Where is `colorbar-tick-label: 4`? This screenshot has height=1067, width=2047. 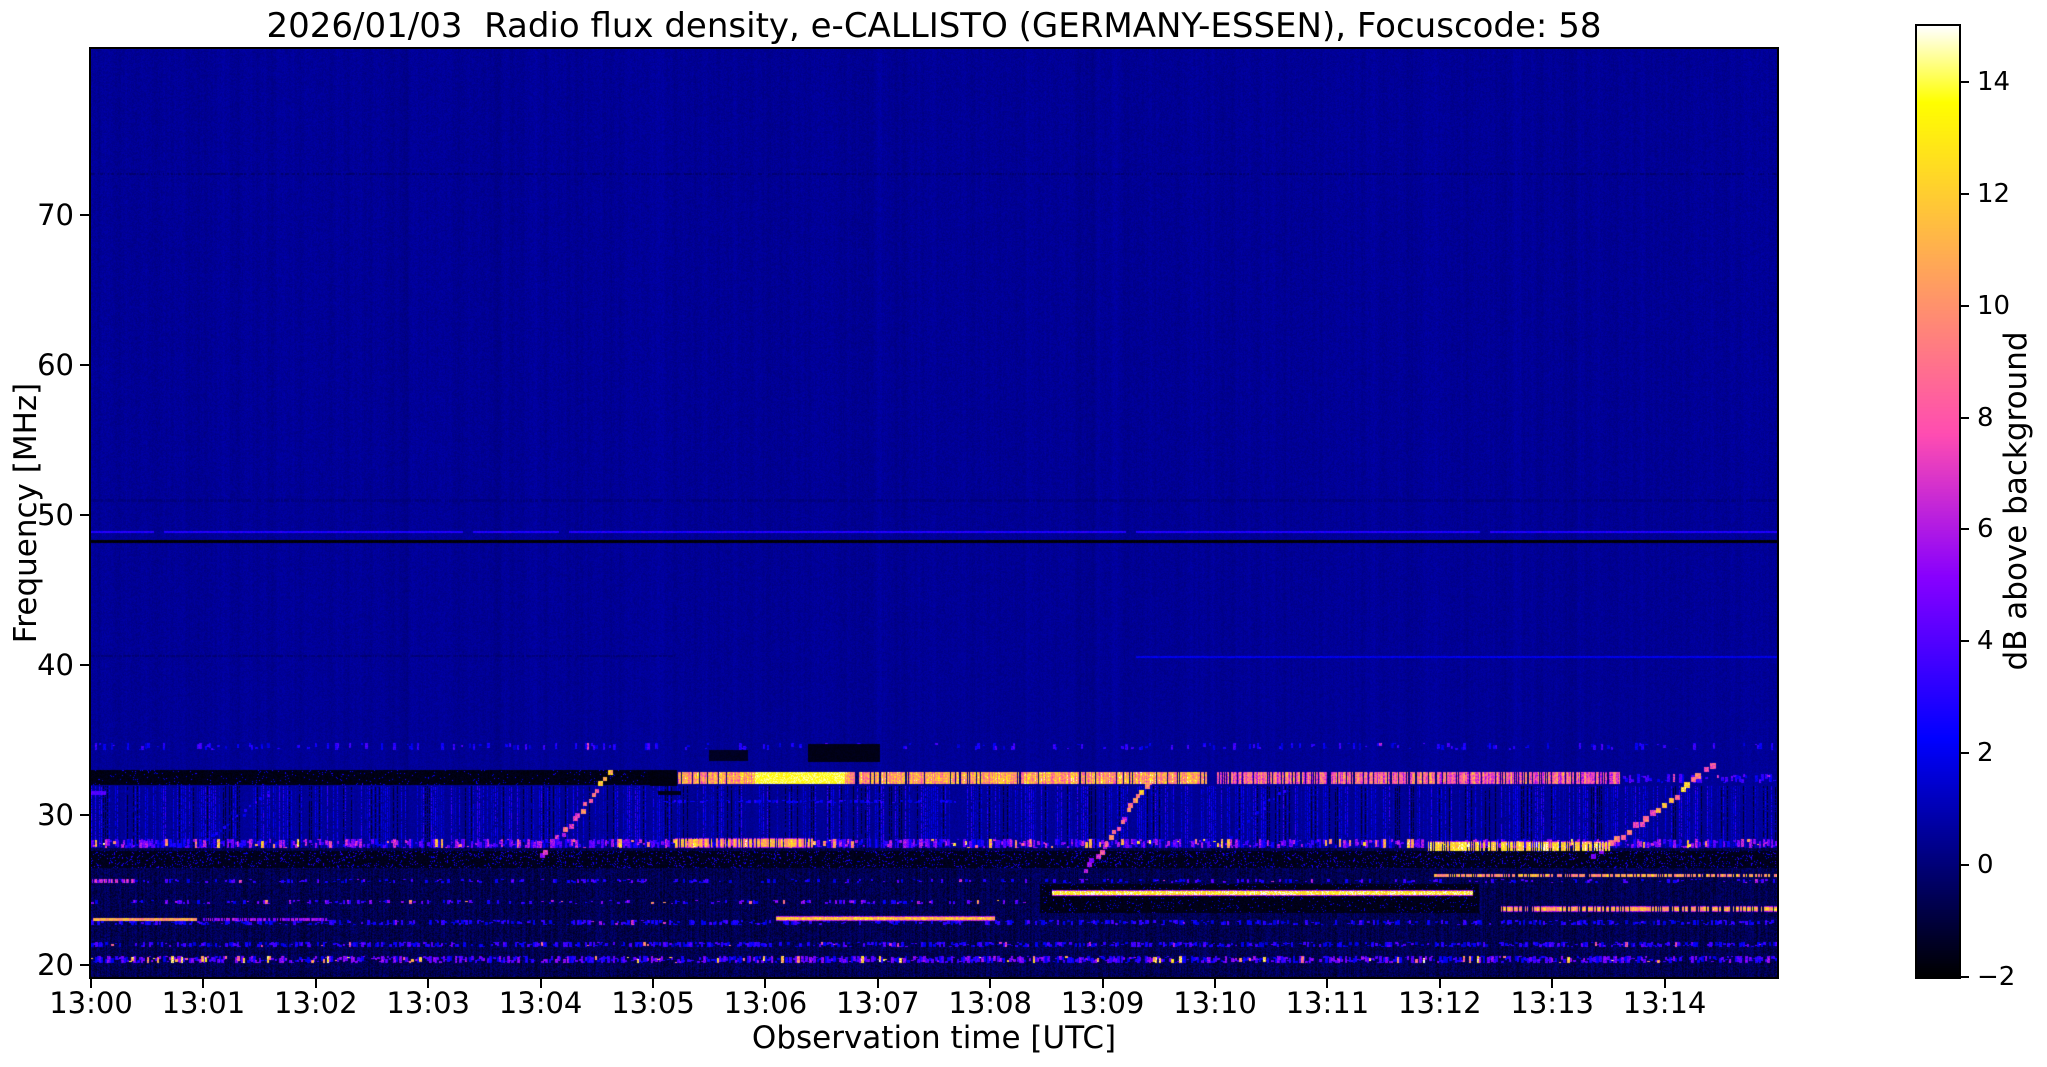 colorbar-tick-label: 4 is located at coordinates (1985, 641).